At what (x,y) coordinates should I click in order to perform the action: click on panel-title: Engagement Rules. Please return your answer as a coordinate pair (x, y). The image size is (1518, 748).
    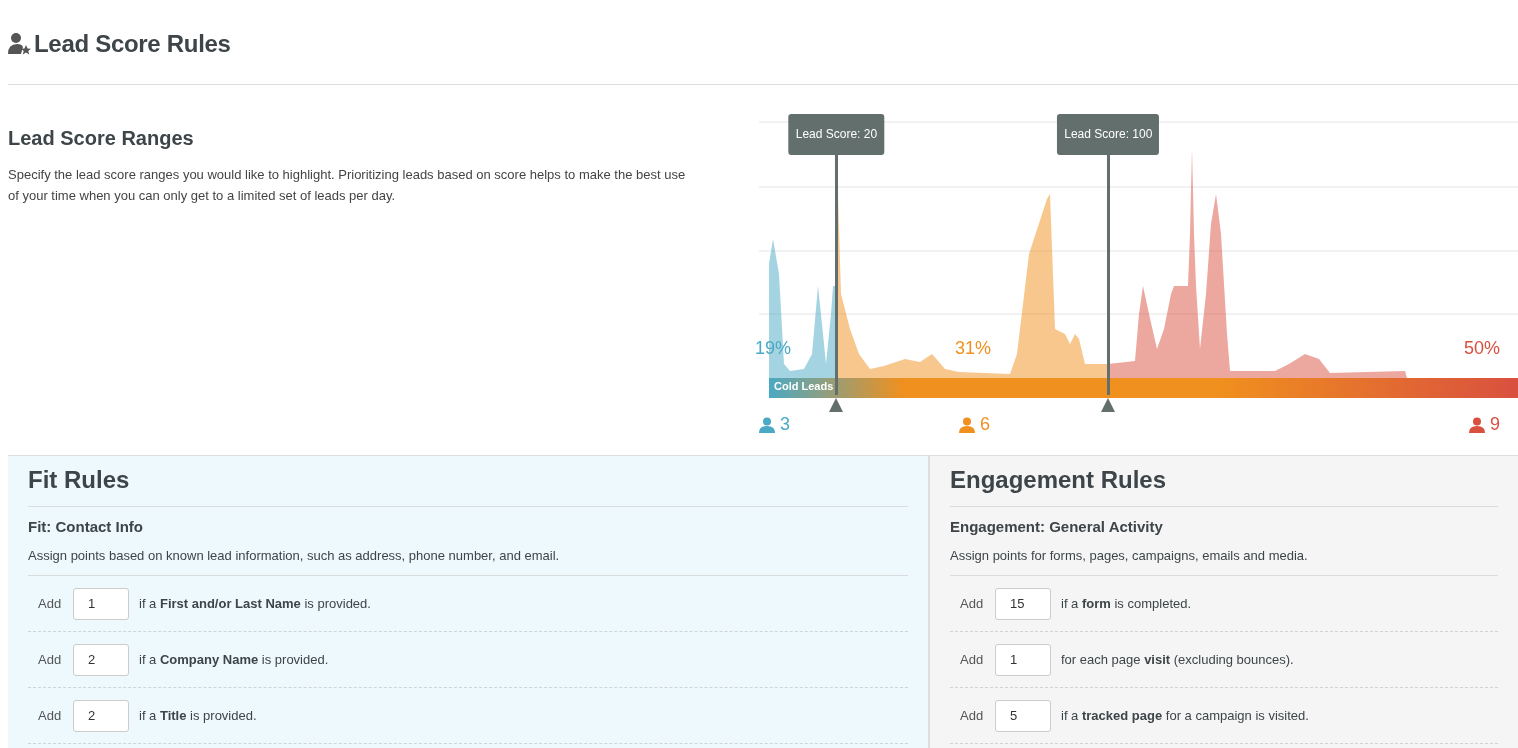
    Looking at the image, I should click on (1224, 486).